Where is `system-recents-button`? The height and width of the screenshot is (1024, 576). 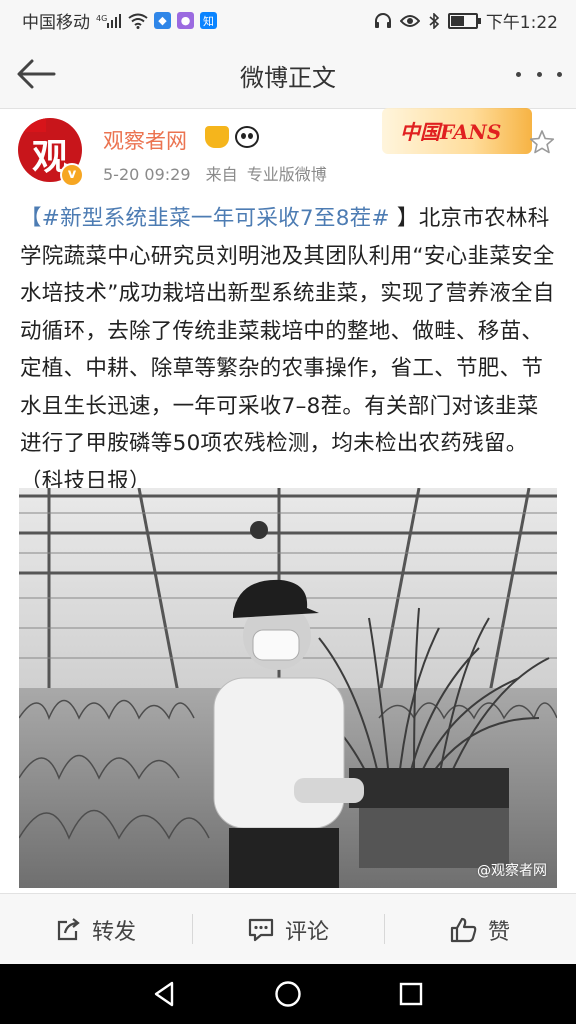
system-recents-button is located at coordinates (411, 994).